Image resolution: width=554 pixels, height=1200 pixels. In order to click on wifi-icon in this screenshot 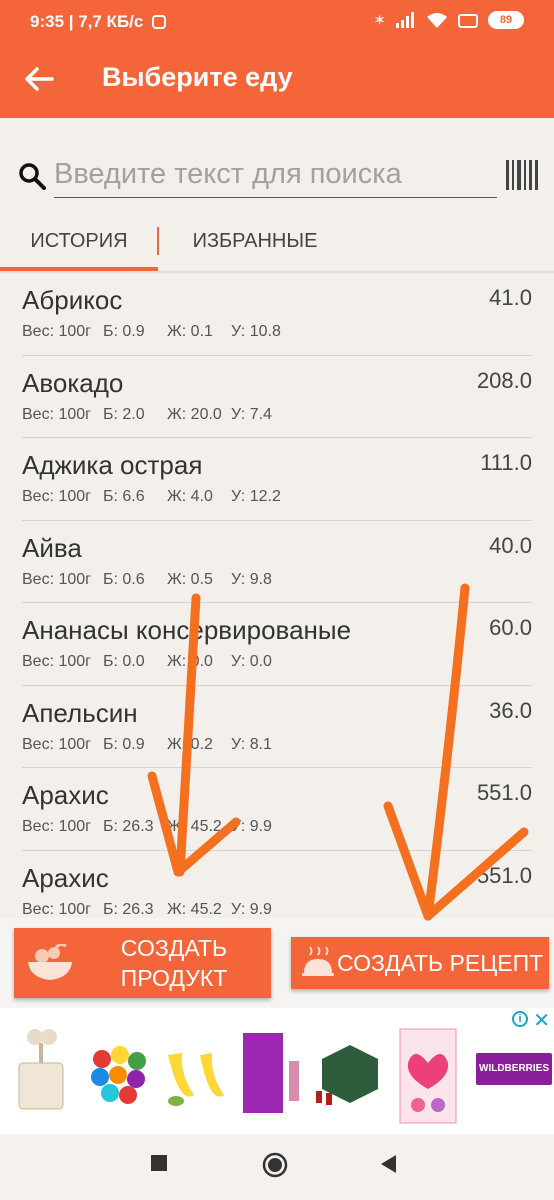, I will do `click(437, 20)`.